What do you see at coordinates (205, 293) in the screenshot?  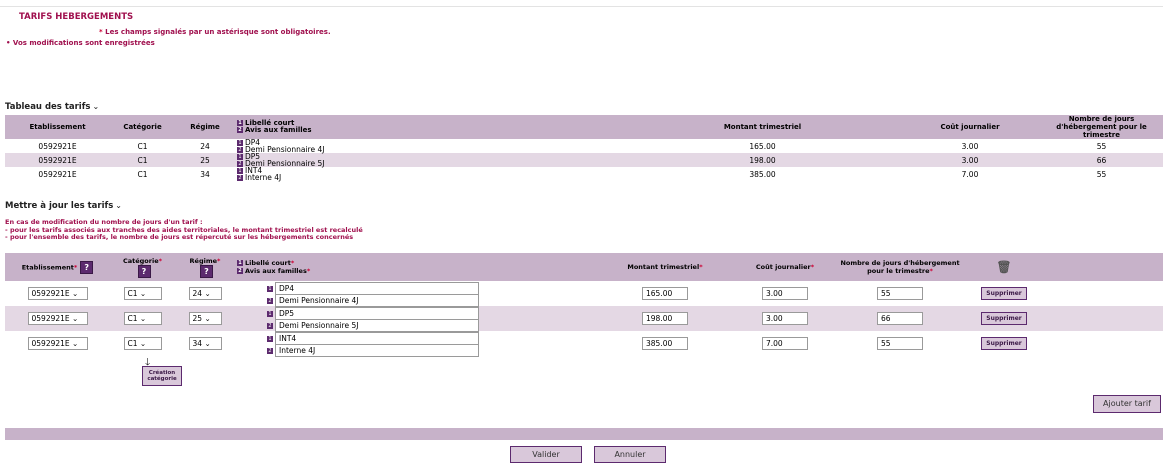 I see `regime-select: 24 ⌄` at bounding box center [205, 293].